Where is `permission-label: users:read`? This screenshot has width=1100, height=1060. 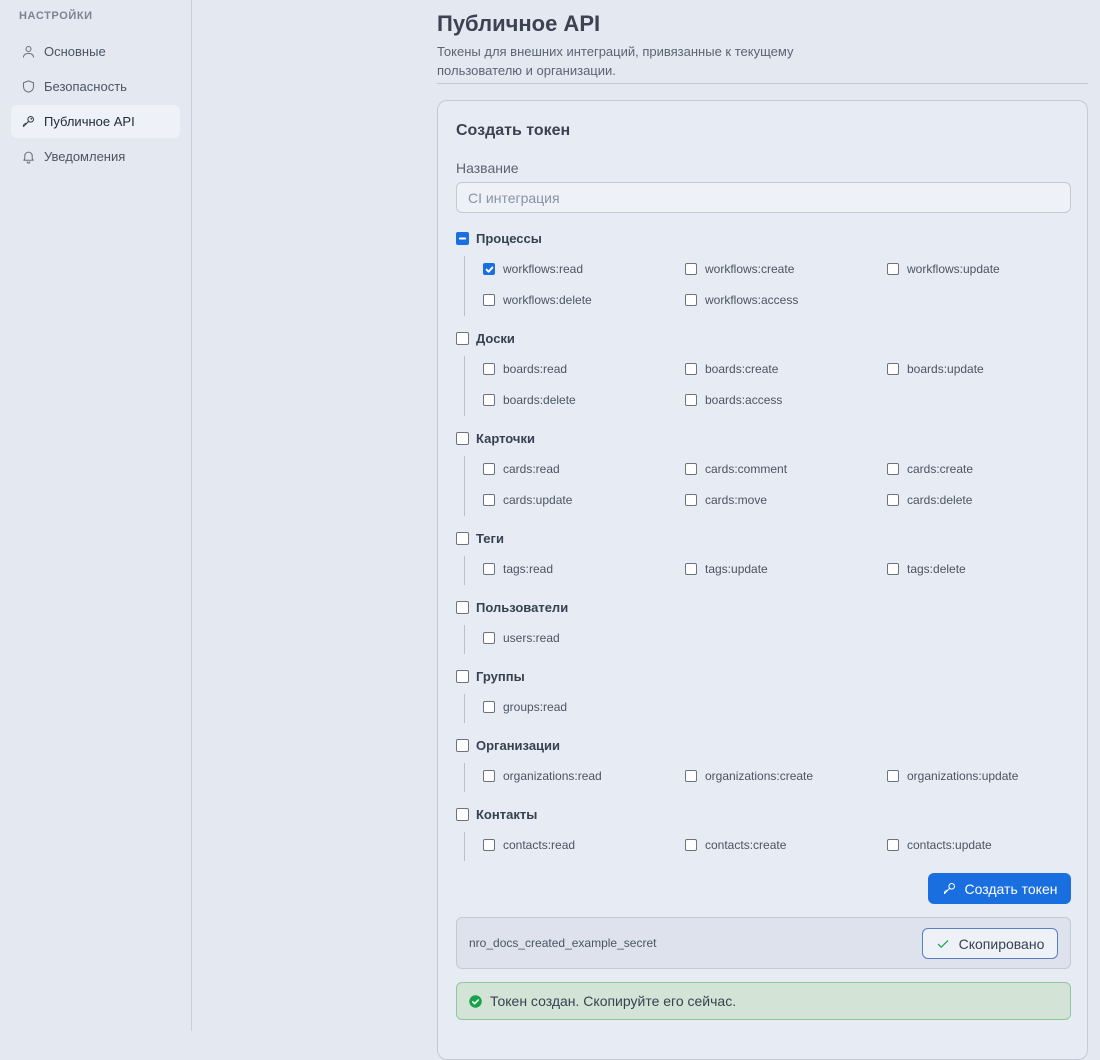 permission-label: users:read is located at coordinates (531, 638).